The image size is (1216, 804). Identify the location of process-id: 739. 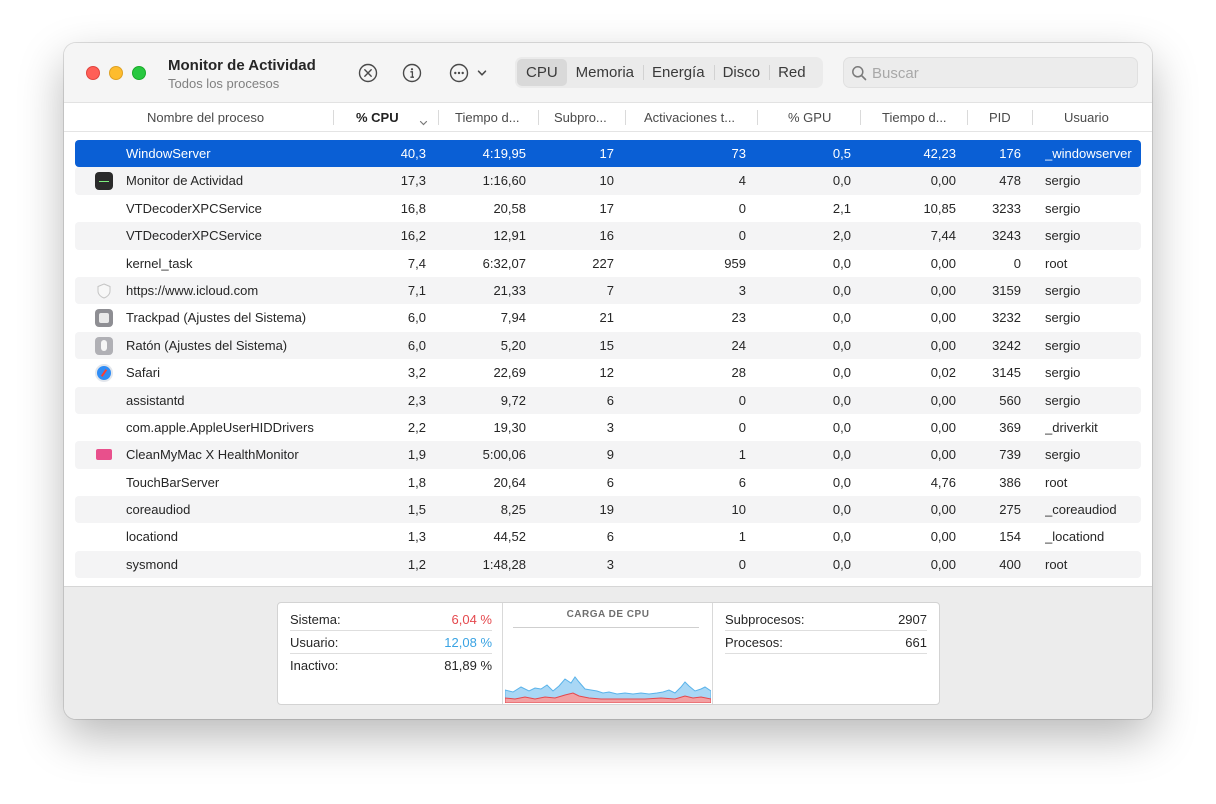
(1010, 455).